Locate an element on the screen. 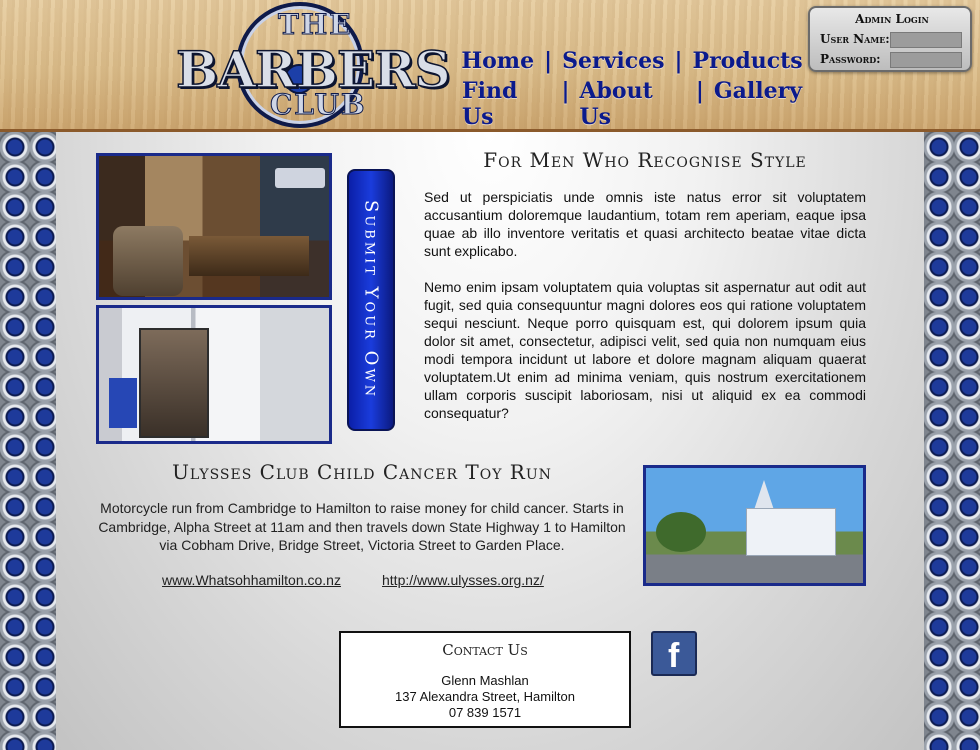 This screenshot has width=980, height=750. nav-link-gallery: Gallery is located at coordinates (758, 104).